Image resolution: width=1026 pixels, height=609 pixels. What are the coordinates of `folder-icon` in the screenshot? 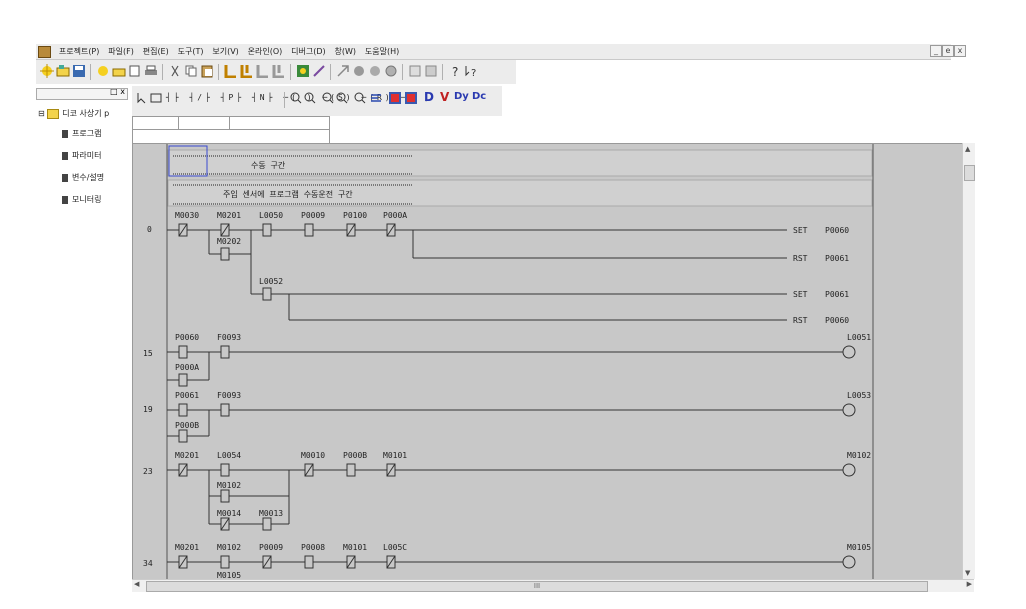 It's located at (53, 113).